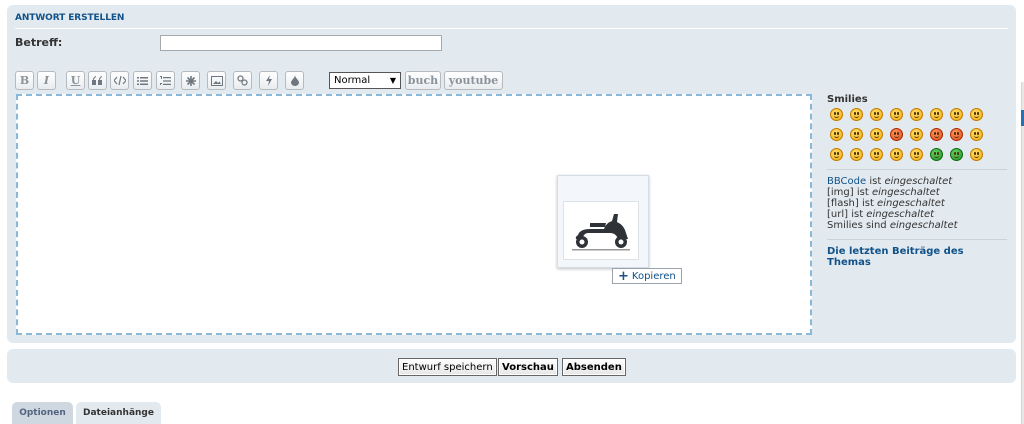 The width and height of the screenshot is (1024, 424). Describe the element at coordinates (846, 181) in the screenshot. I see `bbcode-link: BBCode` at that location.